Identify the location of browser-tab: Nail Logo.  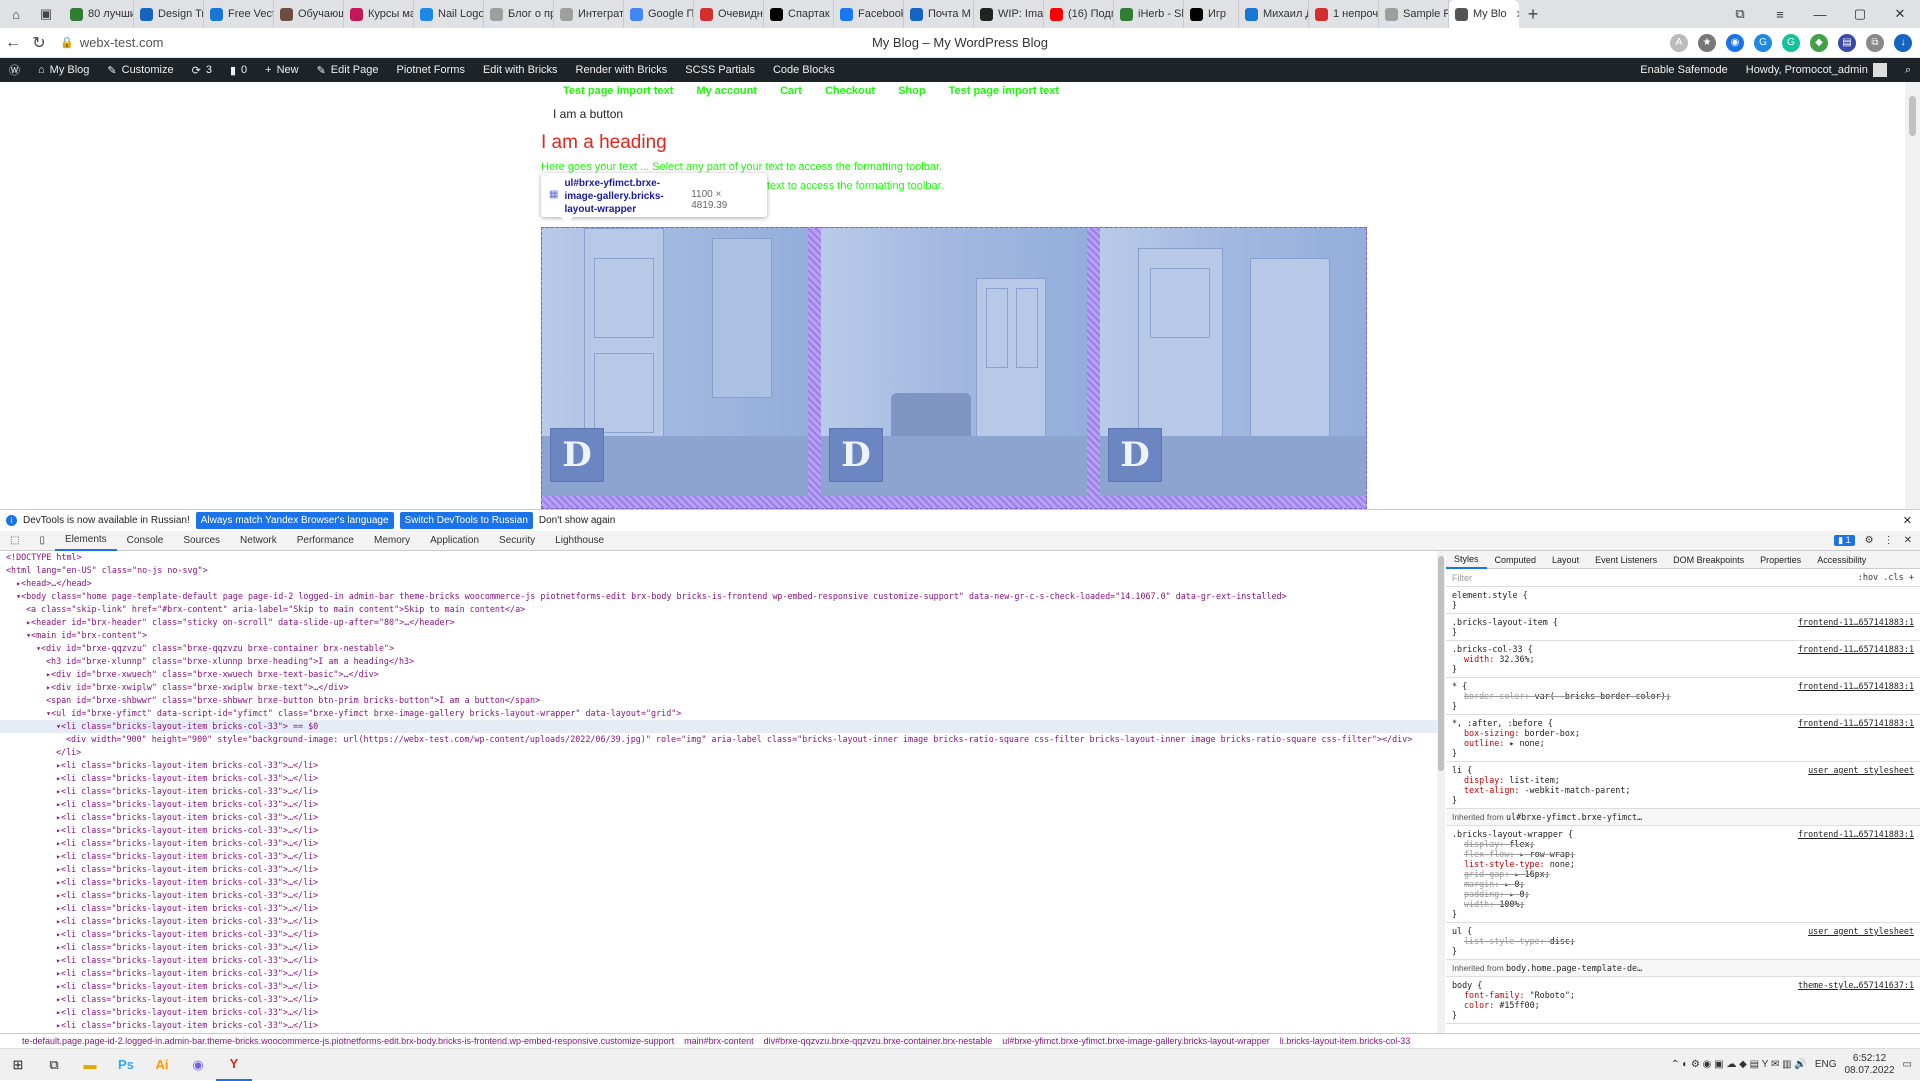
(449, 14).